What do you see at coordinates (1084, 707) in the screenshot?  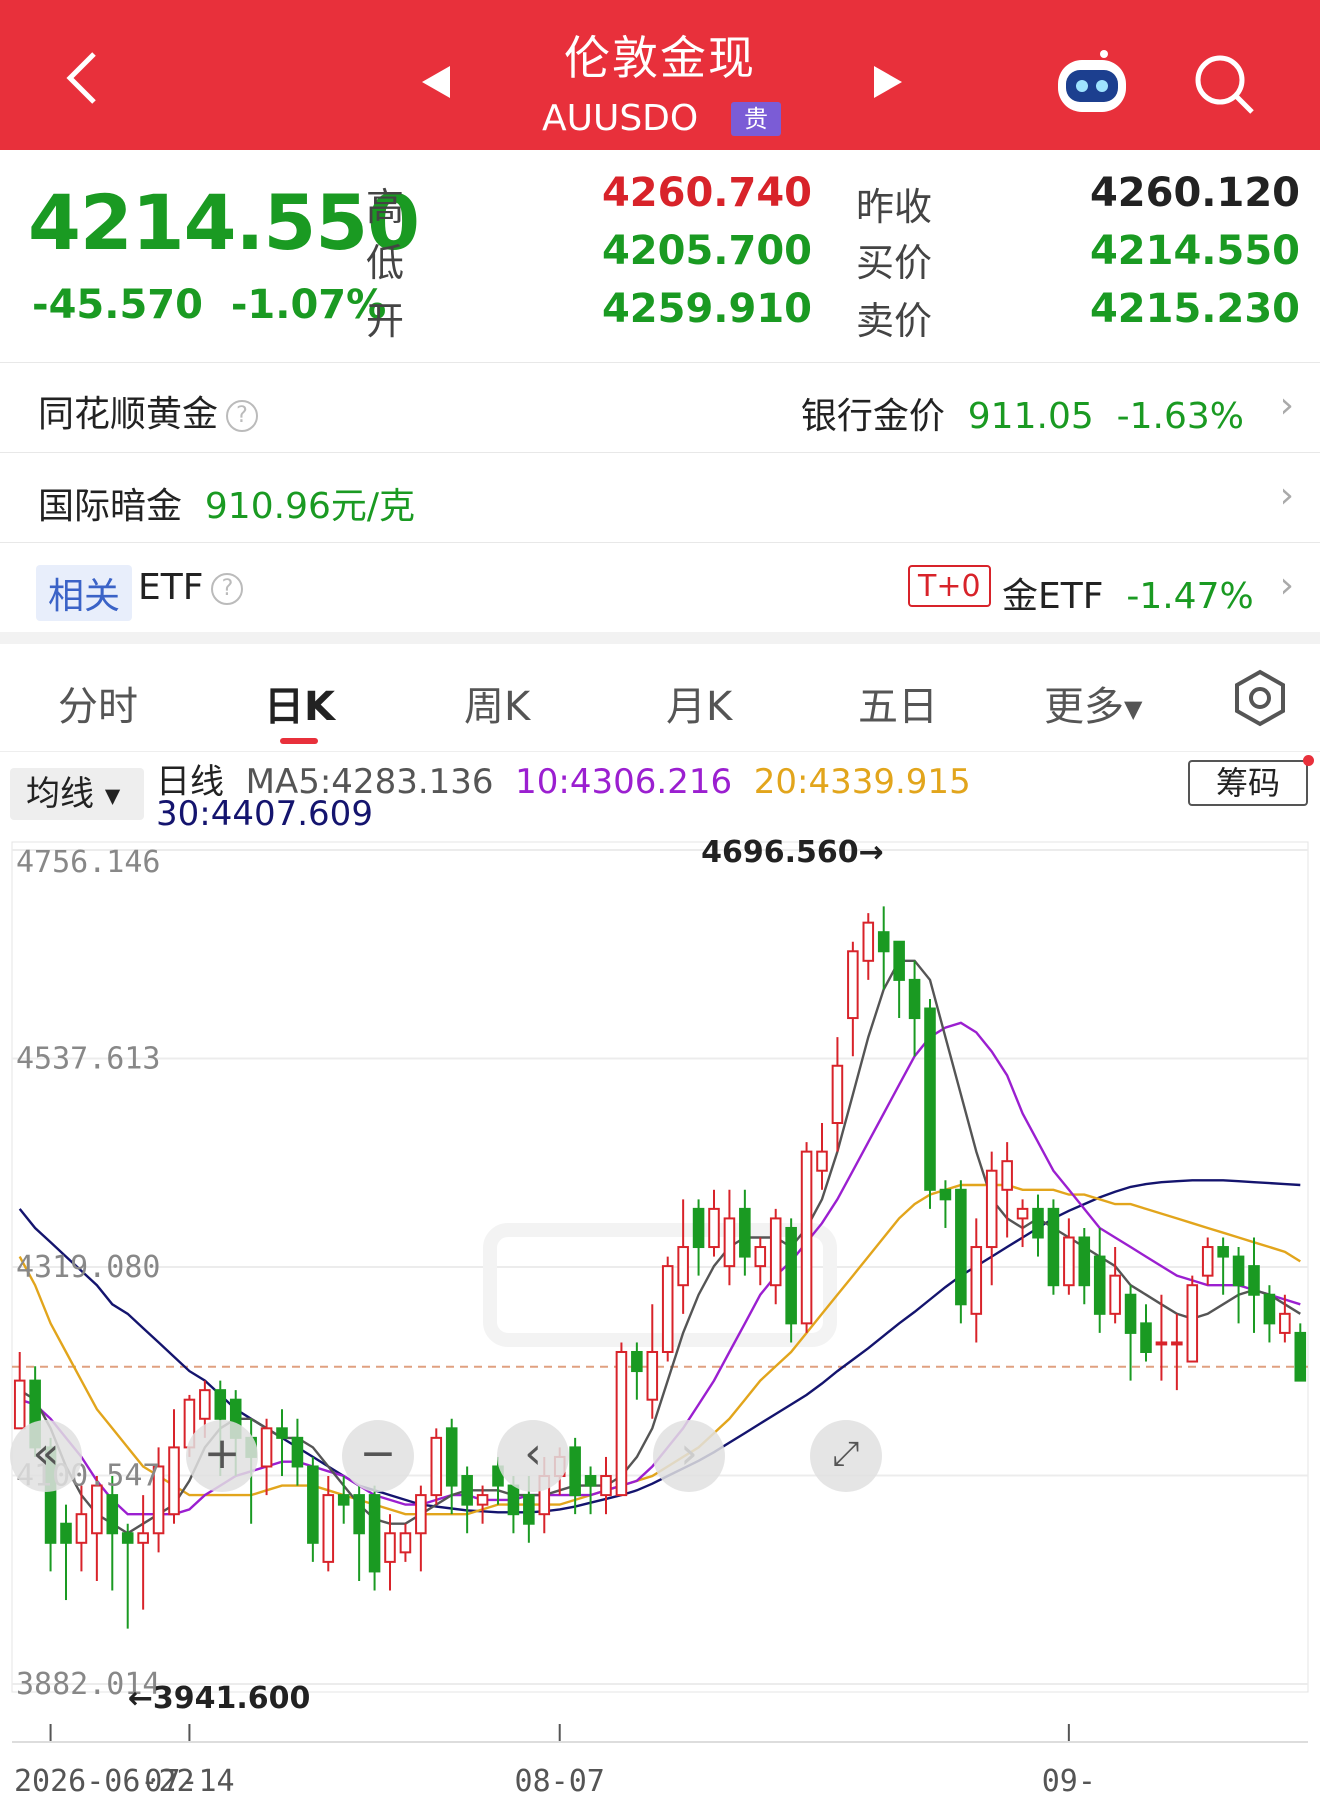 I see `tab-more-label: 更多` at bounding box center [1084, 707].